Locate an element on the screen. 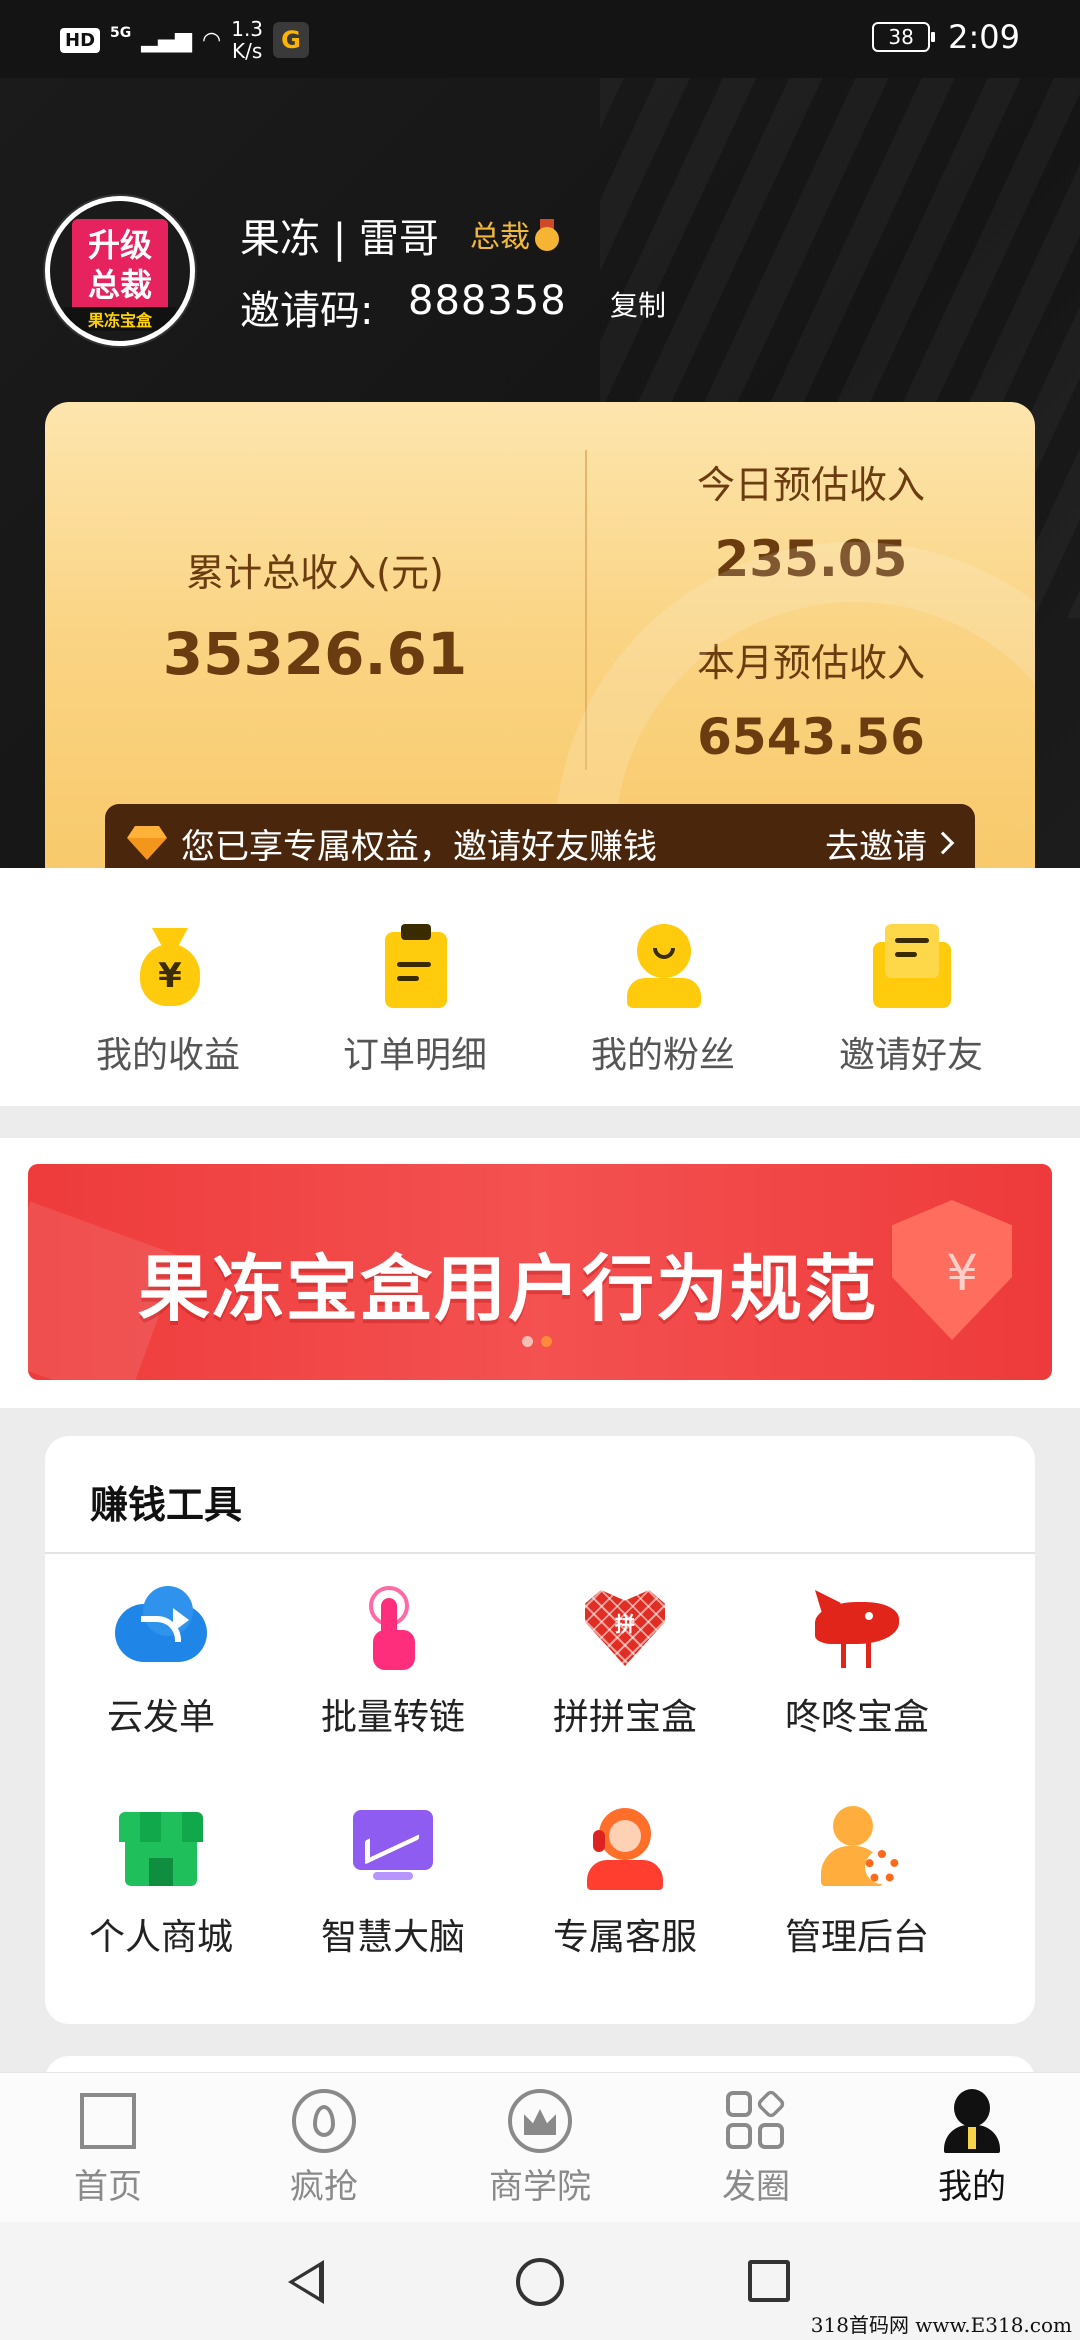  quick-item-label: 我的粉丝 is located at coordinates (662, 1055).